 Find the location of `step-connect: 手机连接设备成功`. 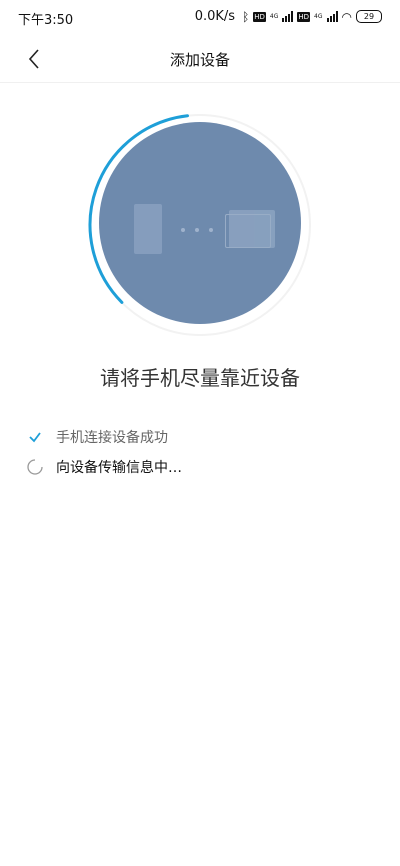

step-connect: 手机连接设备成功 is located at coordinates (104, 437).